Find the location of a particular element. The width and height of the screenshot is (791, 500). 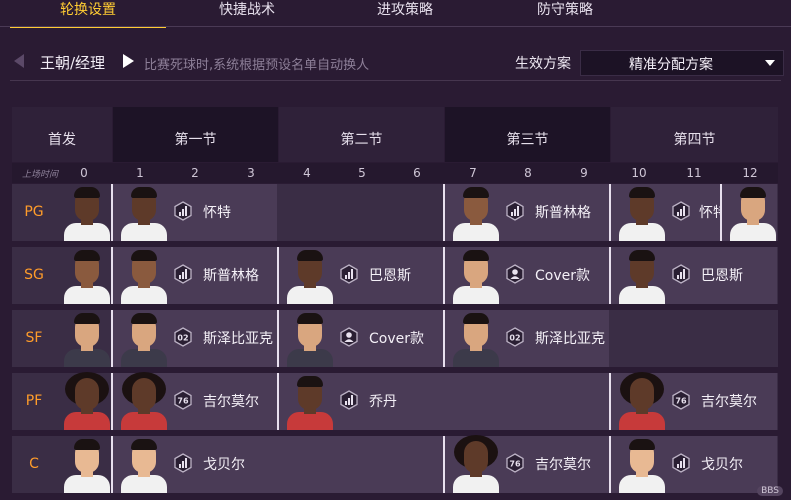

player-name: 斯泽比亚克 is located at coordinates (238, 339).